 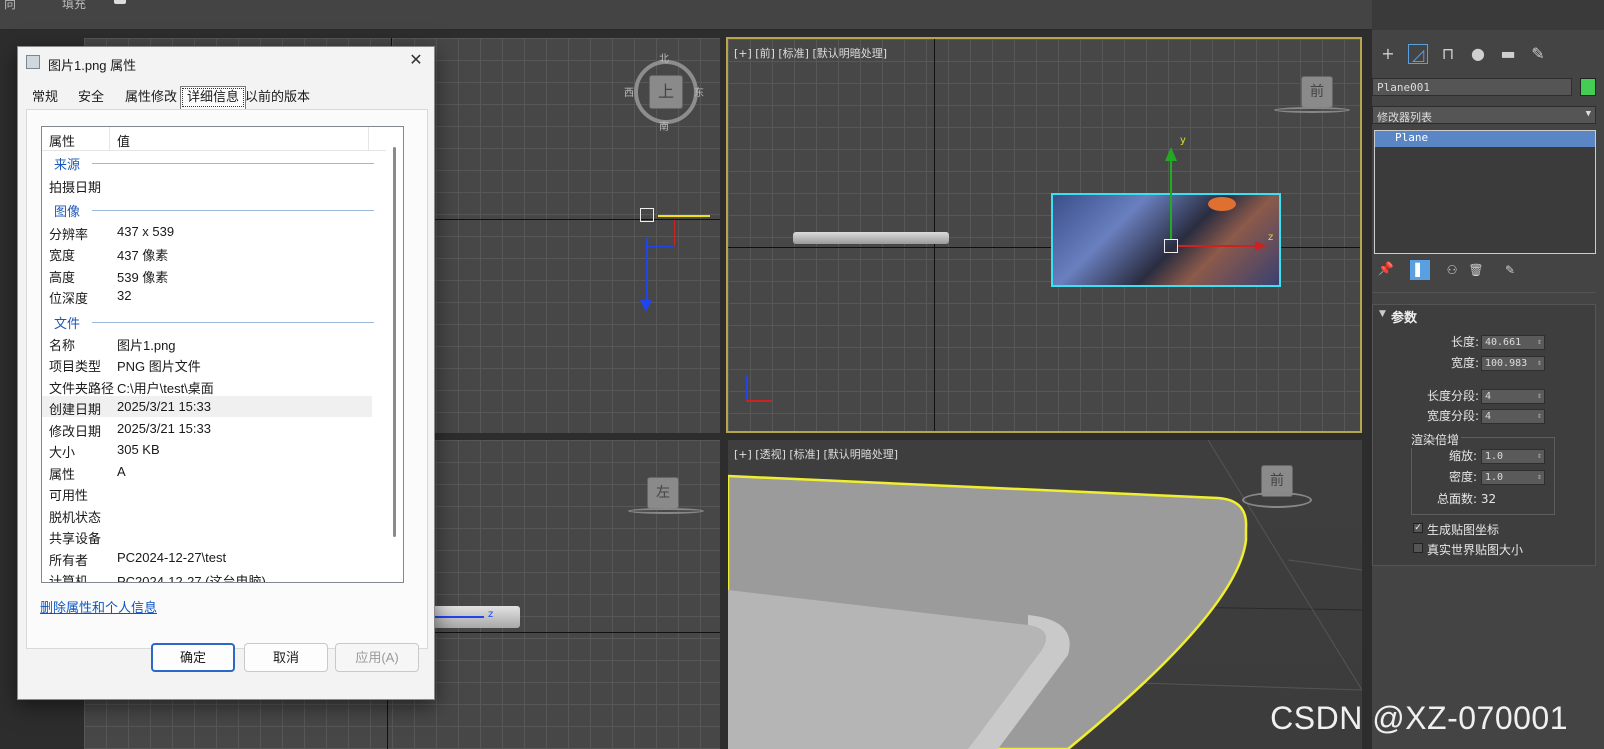 What do you see at coordinates (69, 578) in the screenshot?
I see `row-key: 计算机` at bounding box center [69, 578].